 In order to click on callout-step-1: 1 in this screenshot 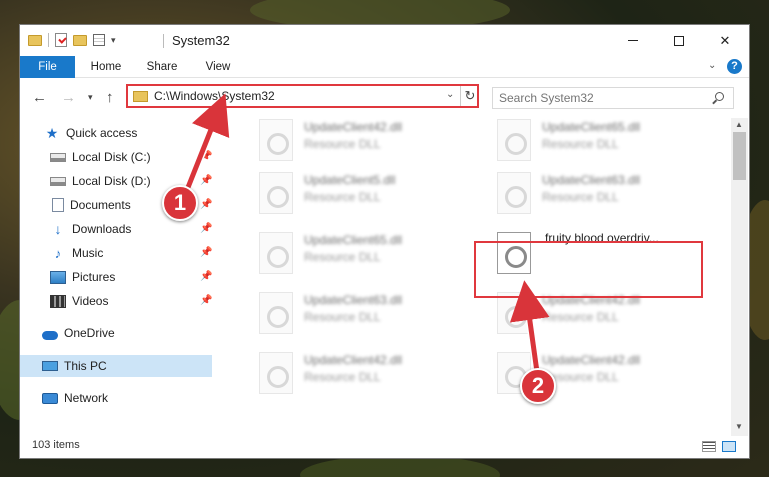, I will do `click(180, 203)`.